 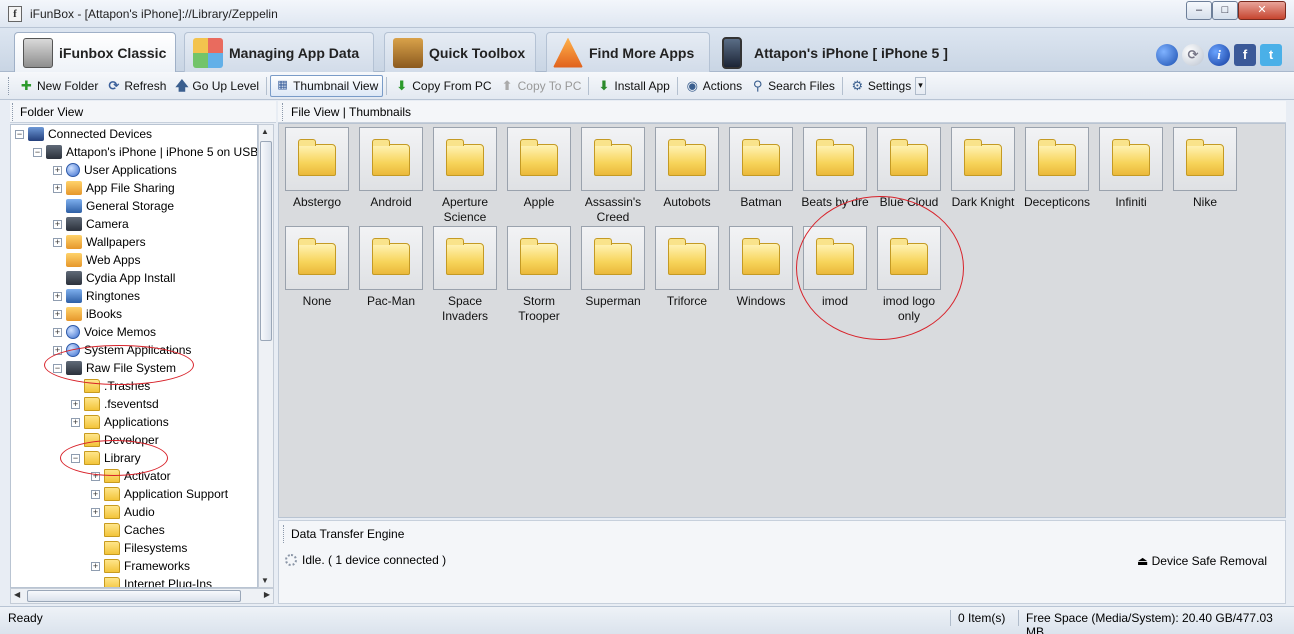 What do you see at coordinates (1202, 561) in the screenshot?
I see `device-safe-removal-button: ⏏ Device Safe Removal` at bounding box center [1202, 561].